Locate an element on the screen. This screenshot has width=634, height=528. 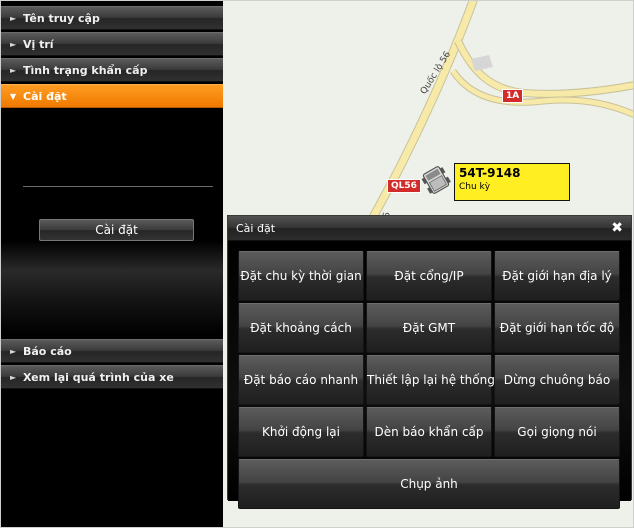
set-speed-limit-button: Đặt giới hạn tốc độ is located at coordinates (557, 328).